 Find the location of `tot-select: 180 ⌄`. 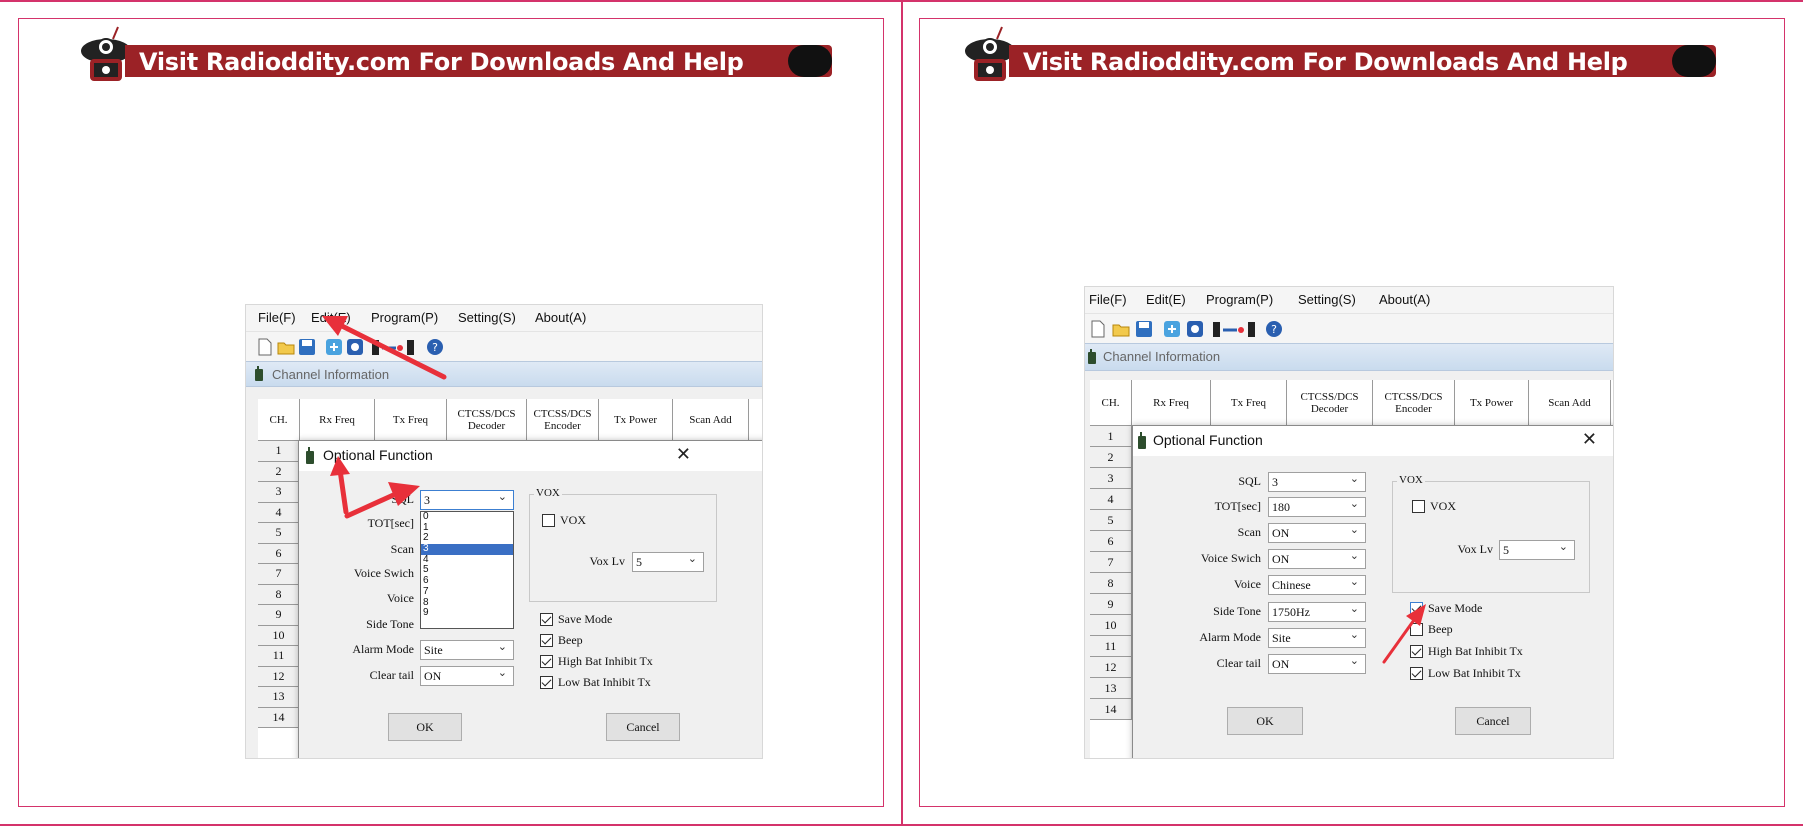

tot-select: 180 ⌄ is located at coordinates (1317, 507).